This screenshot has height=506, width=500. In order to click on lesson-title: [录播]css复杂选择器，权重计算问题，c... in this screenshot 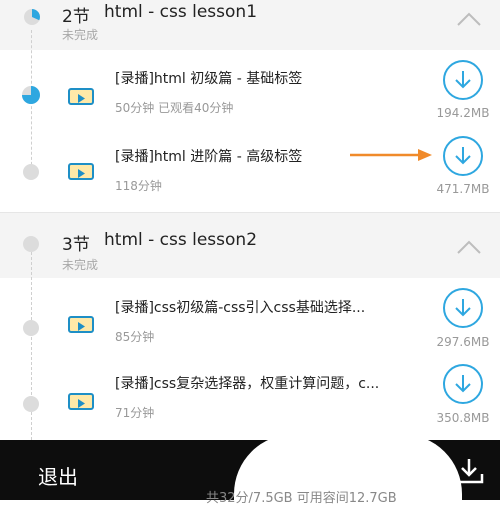, I will do `click(270, 383)`.